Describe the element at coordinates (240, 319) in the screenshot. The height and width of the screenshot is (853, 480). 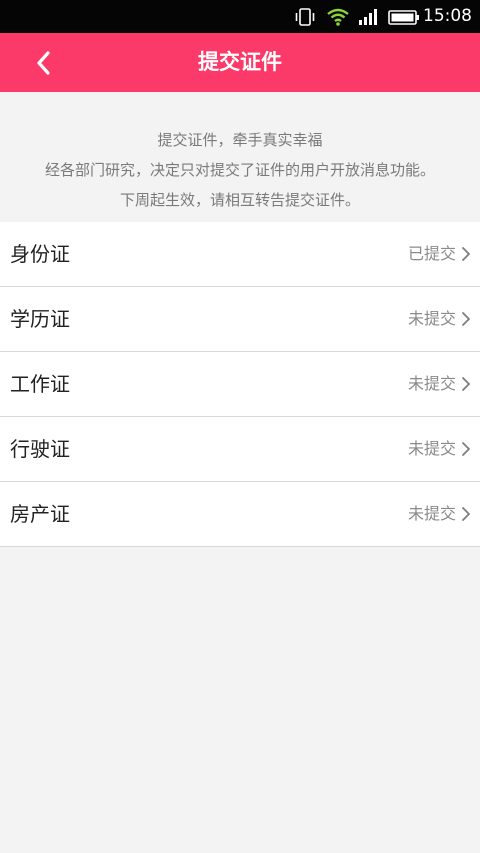
I see `document-row-diploma: 学历证 未提交` at that location.